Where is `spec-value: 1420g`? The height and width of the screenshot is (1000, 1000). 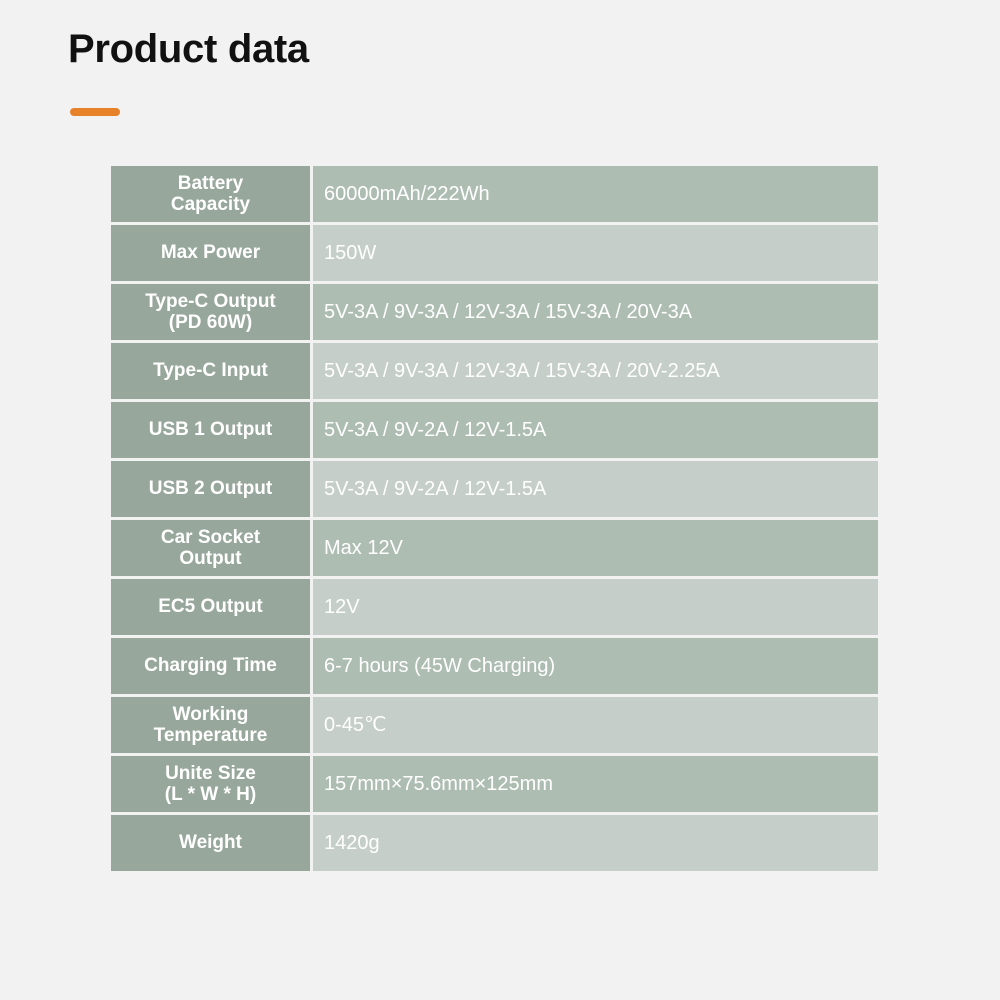 spec-value: 1420g is located at coordinates (595, 843).